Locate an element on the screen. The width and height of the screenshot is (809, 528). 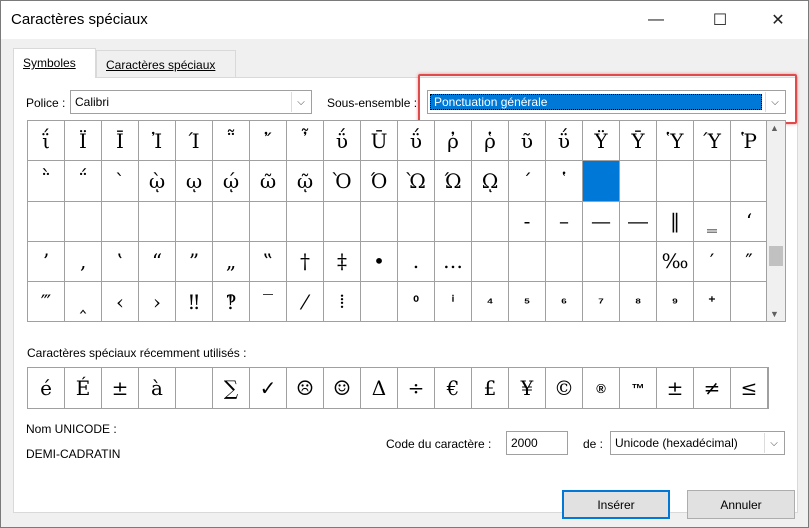
symbol-cell: Ἰ is located at coordinates (157, 141).